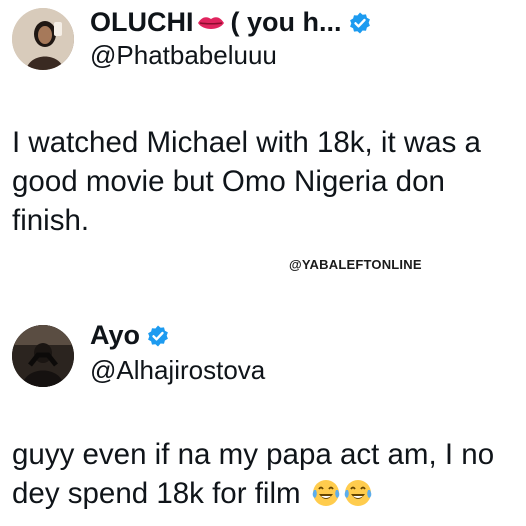 Image resolution: width=526 pixels, height=526 pixels. Describe the element at coordinates (115, 335) in the screenshot. I see `author-display-name: Ayo` at that location.